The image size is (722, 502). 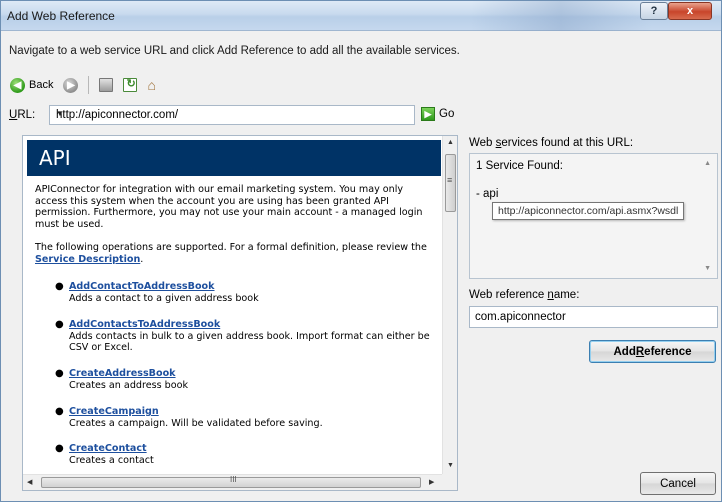 What do you see at coordinates (17, 85) in the screenshot?
I see `back-arrow-icon: ◀` at bounding box center [17, 85].